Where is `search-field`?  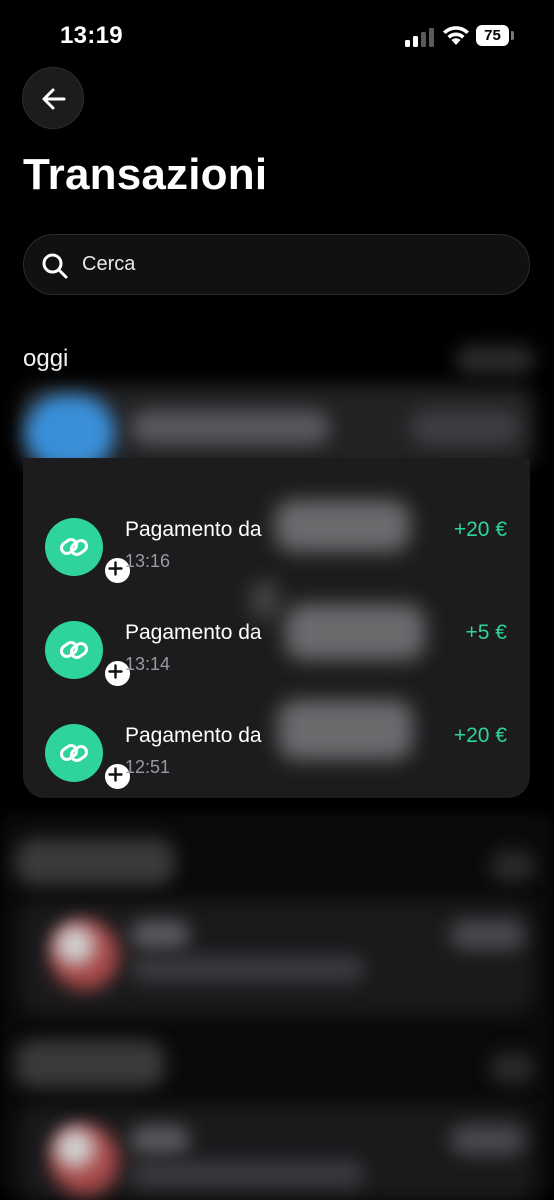 search-field is located at coordinates (276, 264).